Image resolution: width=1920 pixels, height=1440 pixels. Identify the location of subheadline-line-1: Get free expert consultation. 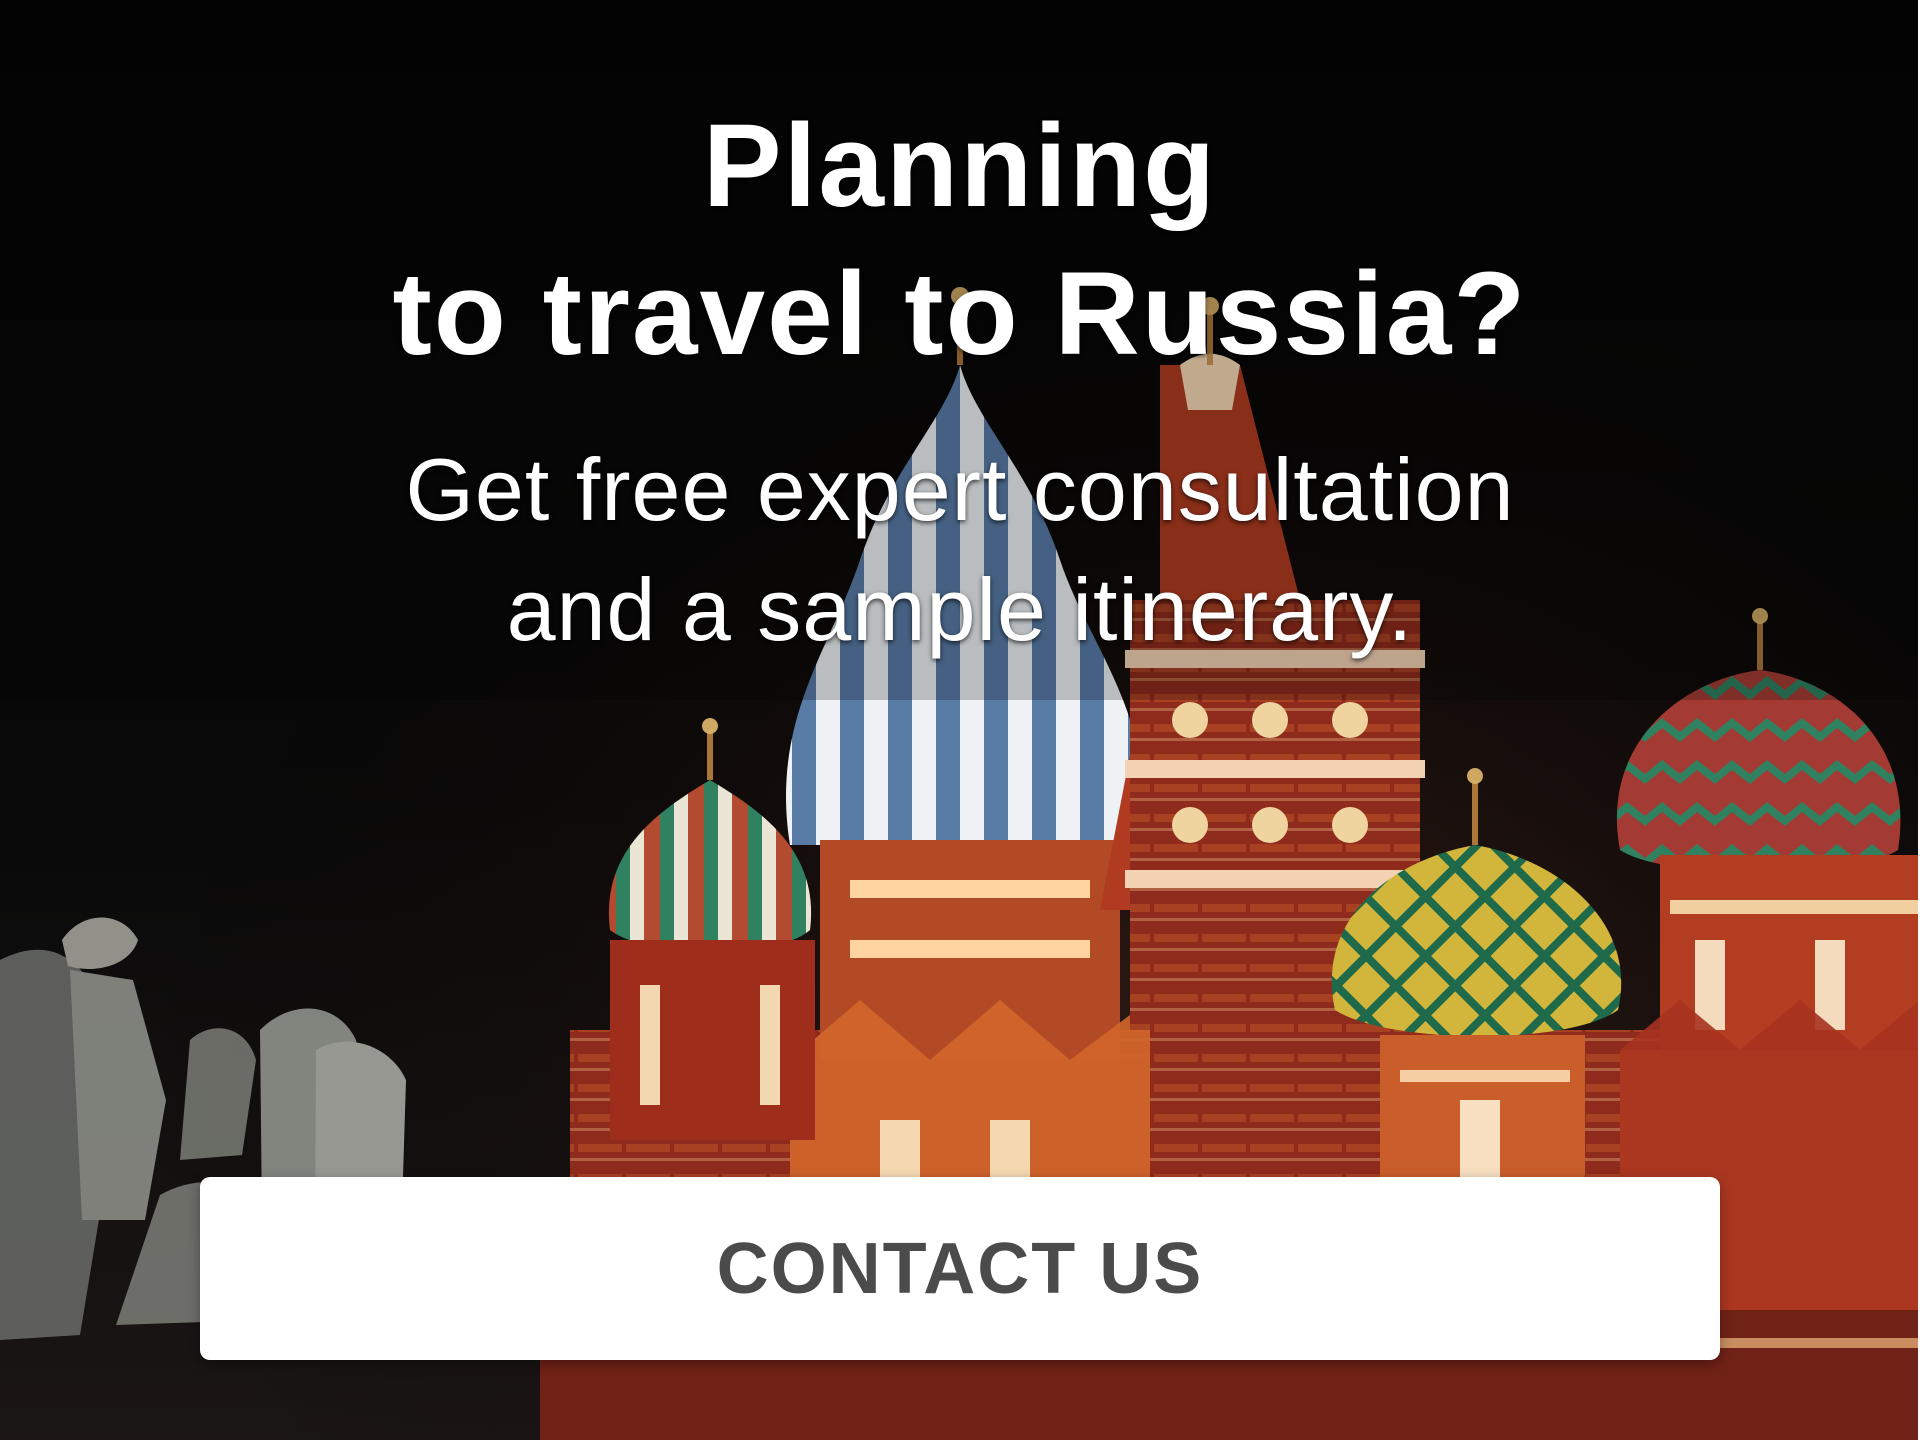
(960, 489).